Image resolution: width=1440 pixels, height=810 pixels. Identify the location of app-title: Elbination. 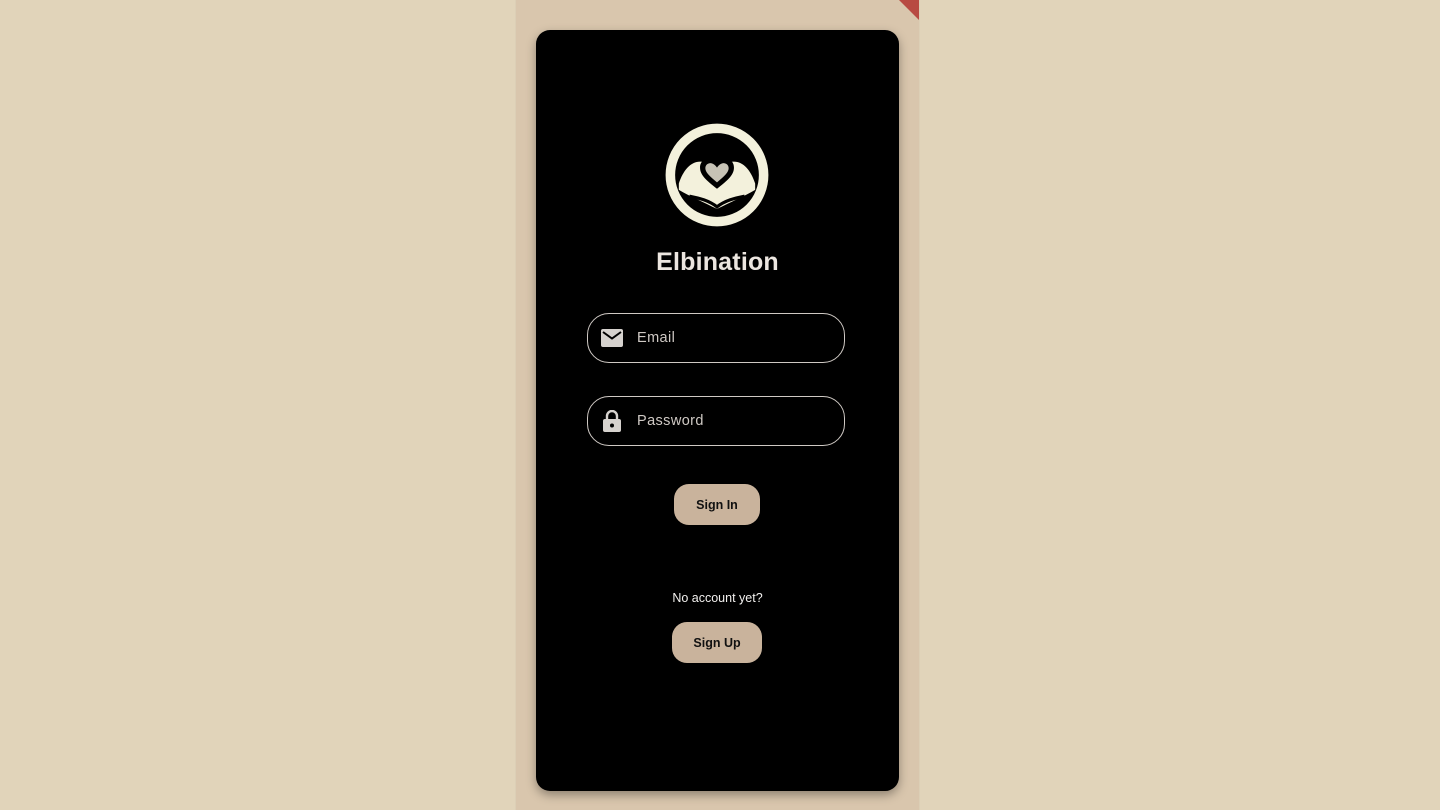
(717, 262).